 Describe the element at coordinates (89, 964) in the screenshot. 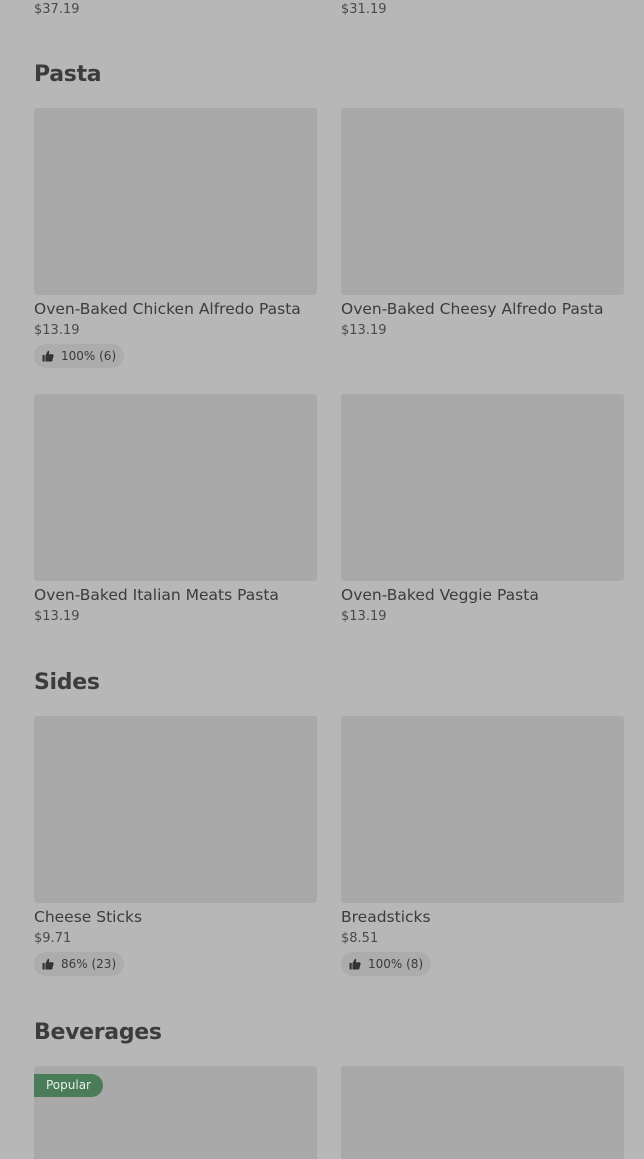

I see `rating-text: 86% (23)` at that location.